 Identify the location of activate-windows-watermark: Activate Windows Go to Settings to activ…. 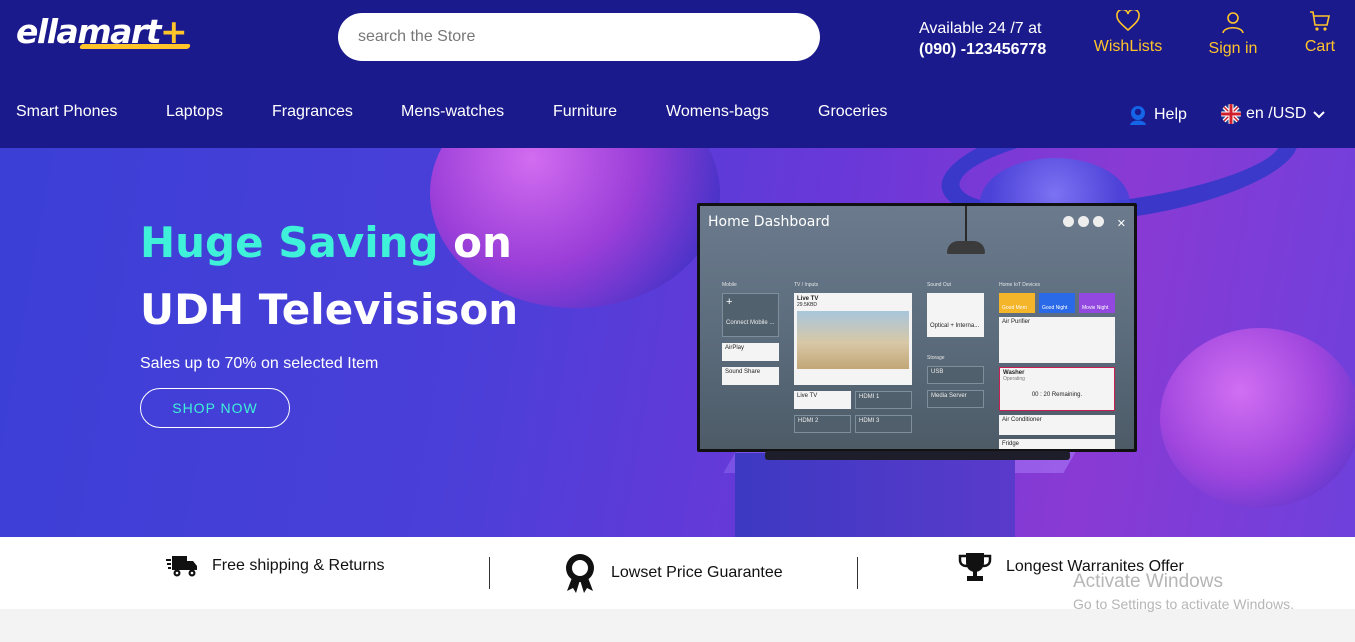
(1183, 591).